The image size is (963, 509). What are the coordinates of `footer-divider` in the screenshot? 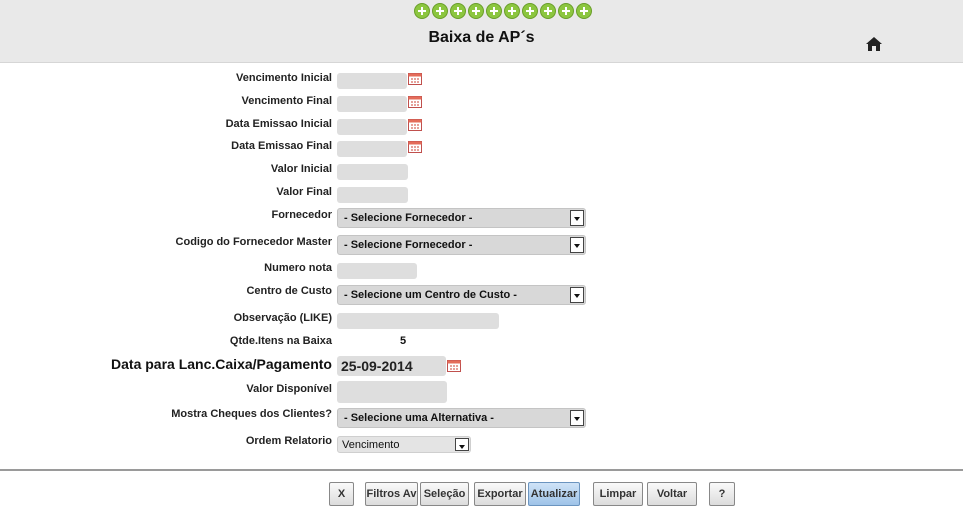 It's located at (481, 470).